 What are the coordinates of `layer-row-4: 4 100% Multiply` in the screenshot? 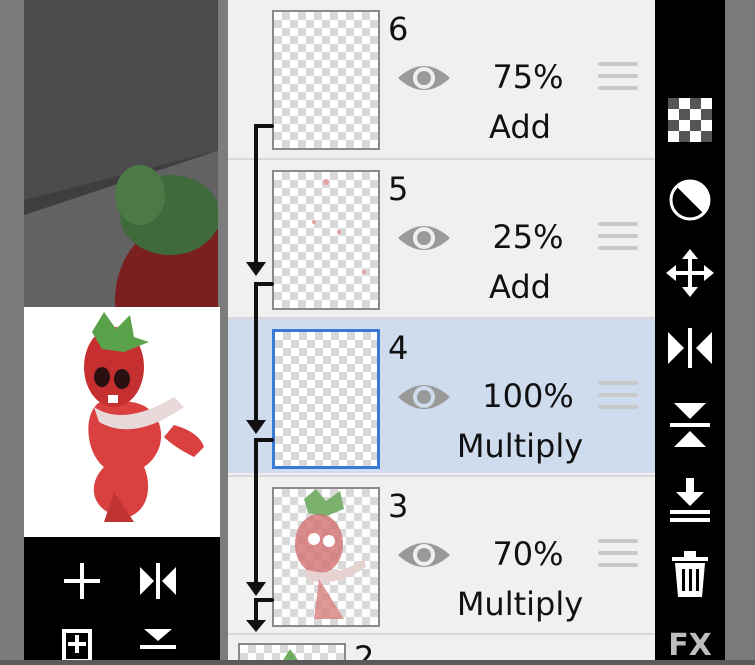 It's located at (441, 395).